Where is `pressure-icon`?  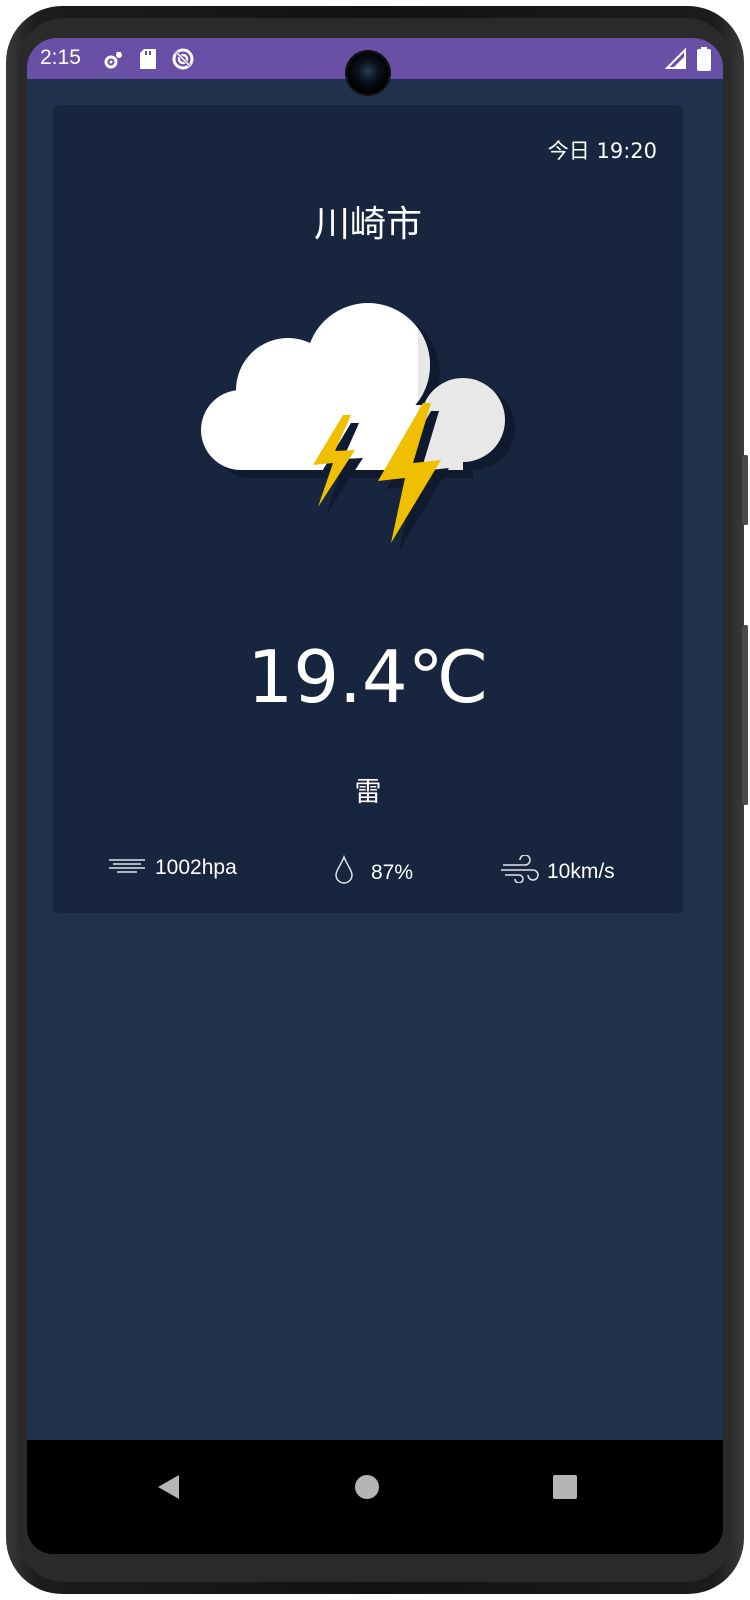 pressure-icon is located at coordinates (127, 868).